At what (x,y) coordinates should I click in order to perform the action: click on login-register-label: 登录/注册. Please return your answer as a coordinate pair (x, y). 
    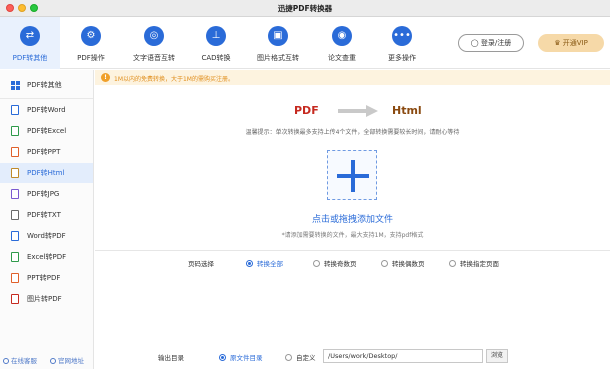
    Looking at the image, I should click on (496, 43).